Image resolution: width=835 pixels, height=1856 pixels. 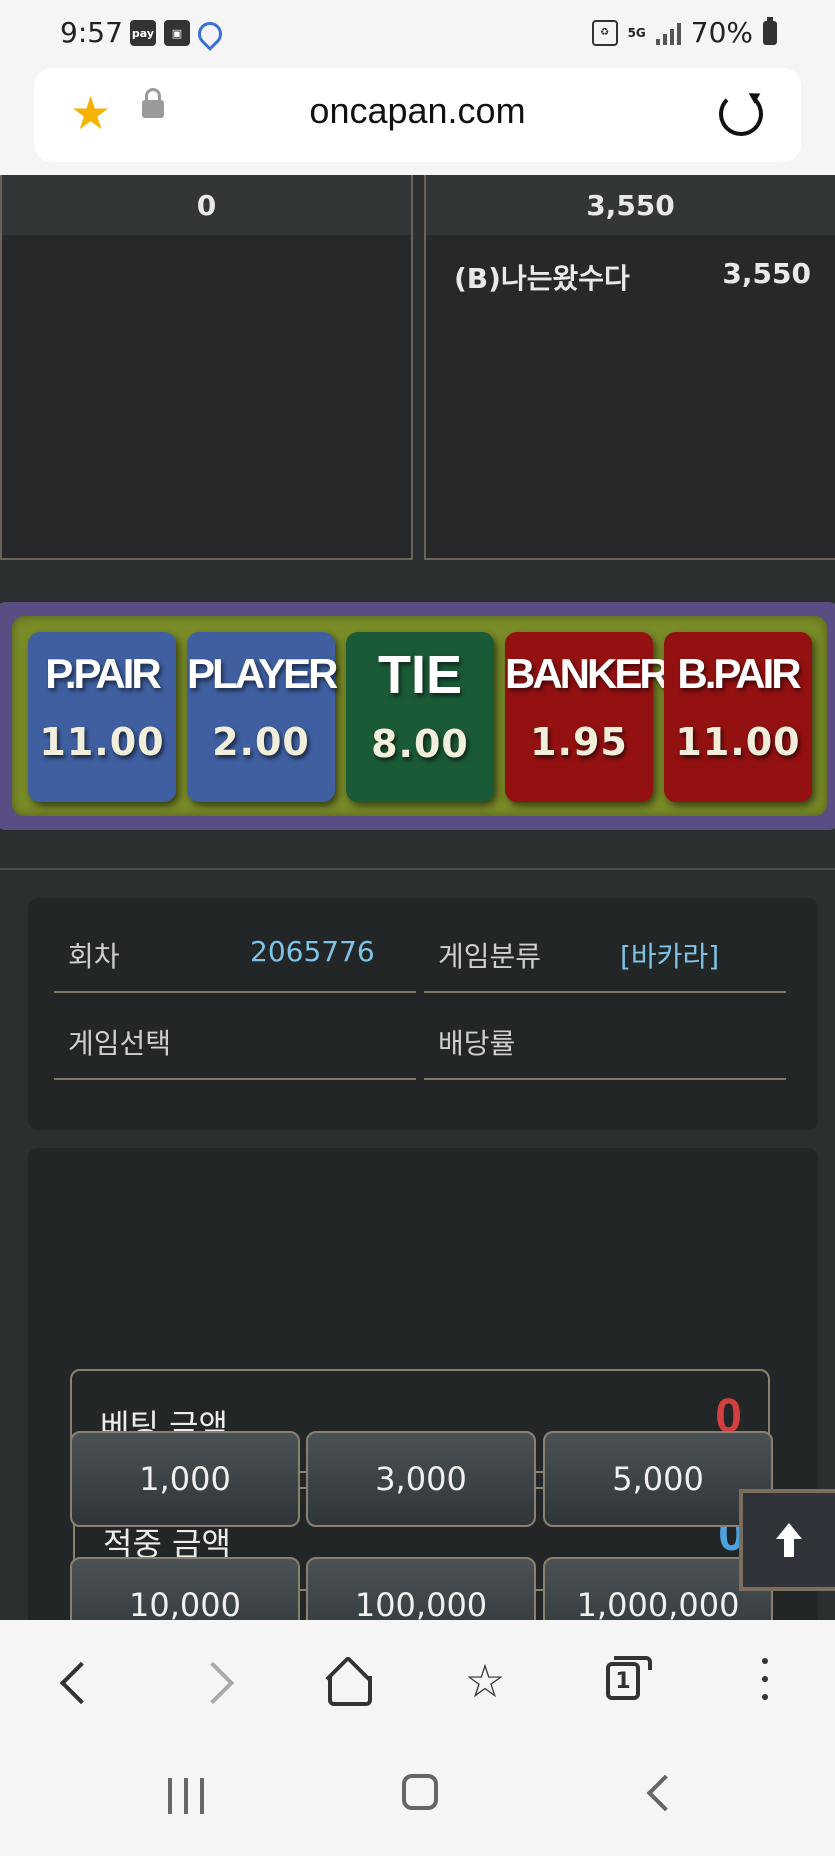 I want to click on forward-button, so click(x=216, y=1681).